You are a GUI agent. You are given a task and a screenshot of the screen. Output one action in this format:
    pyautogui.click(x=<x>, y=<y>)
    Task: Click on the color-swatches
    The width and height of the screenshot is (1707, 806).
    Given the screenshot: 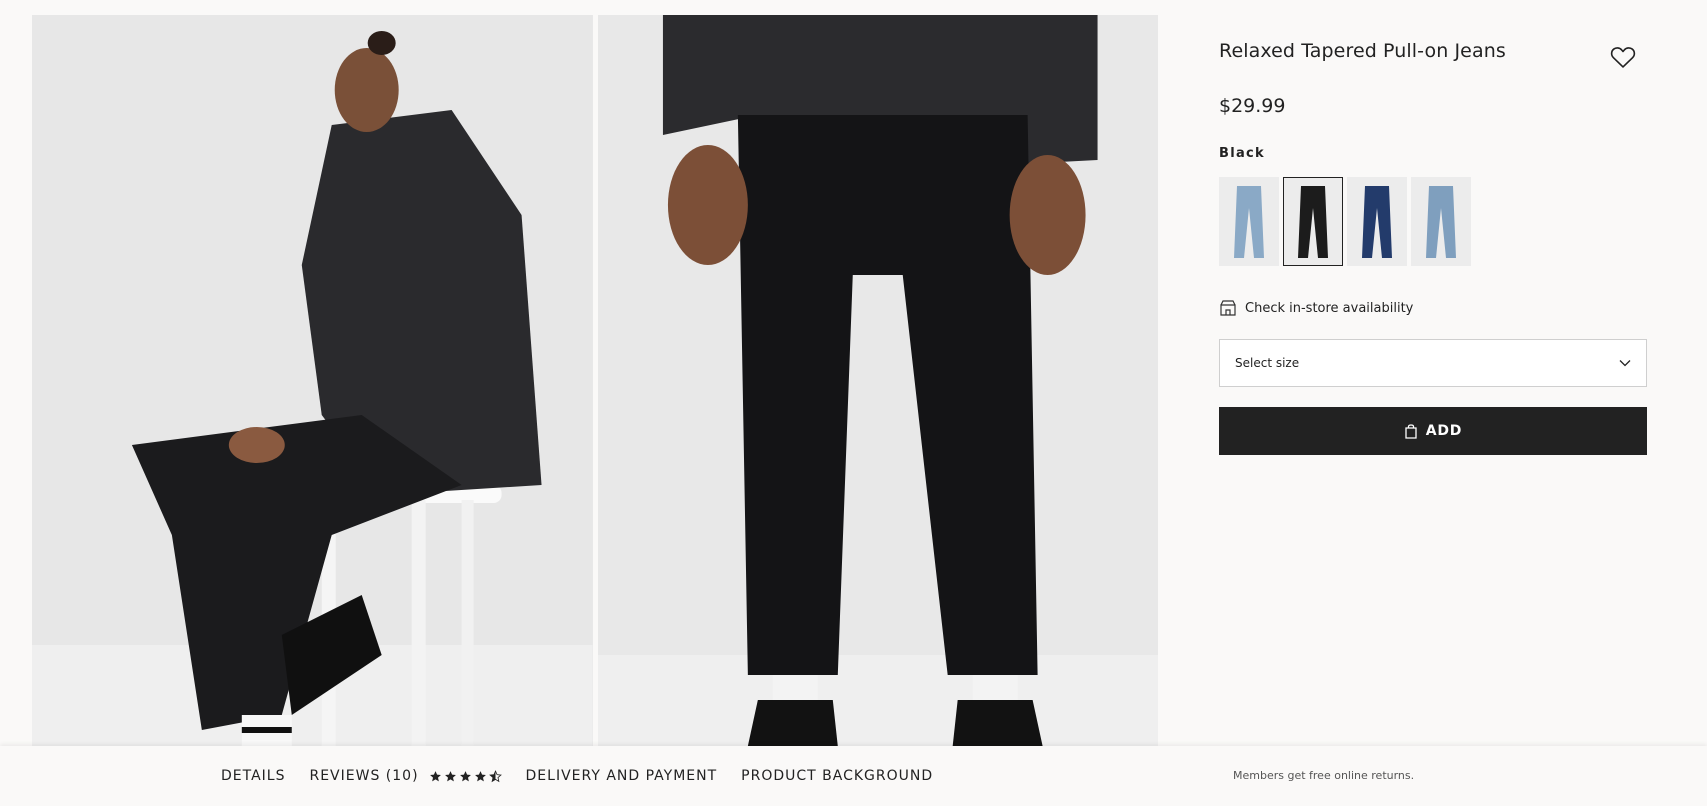 What is the action you would take?
    pyautogui.click(x=1345, y=221)
    